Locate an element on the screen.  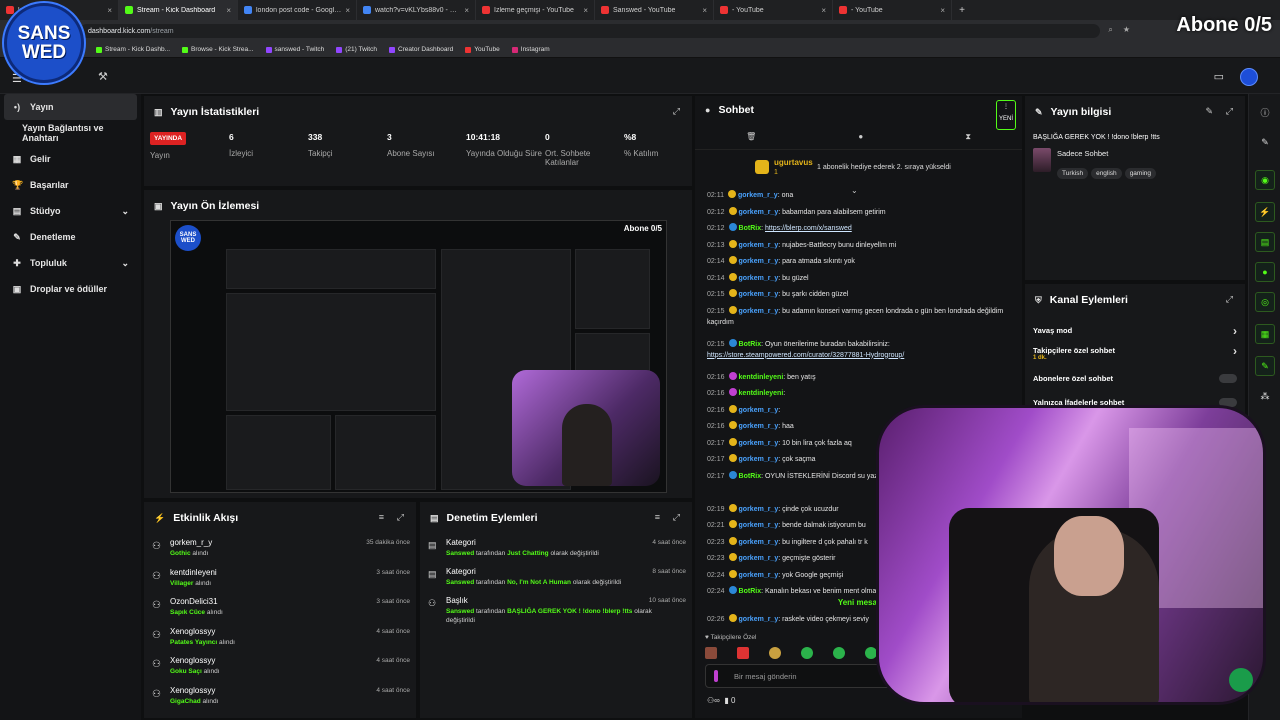
bookmark: YouTube is located at coordinates (482, 49).